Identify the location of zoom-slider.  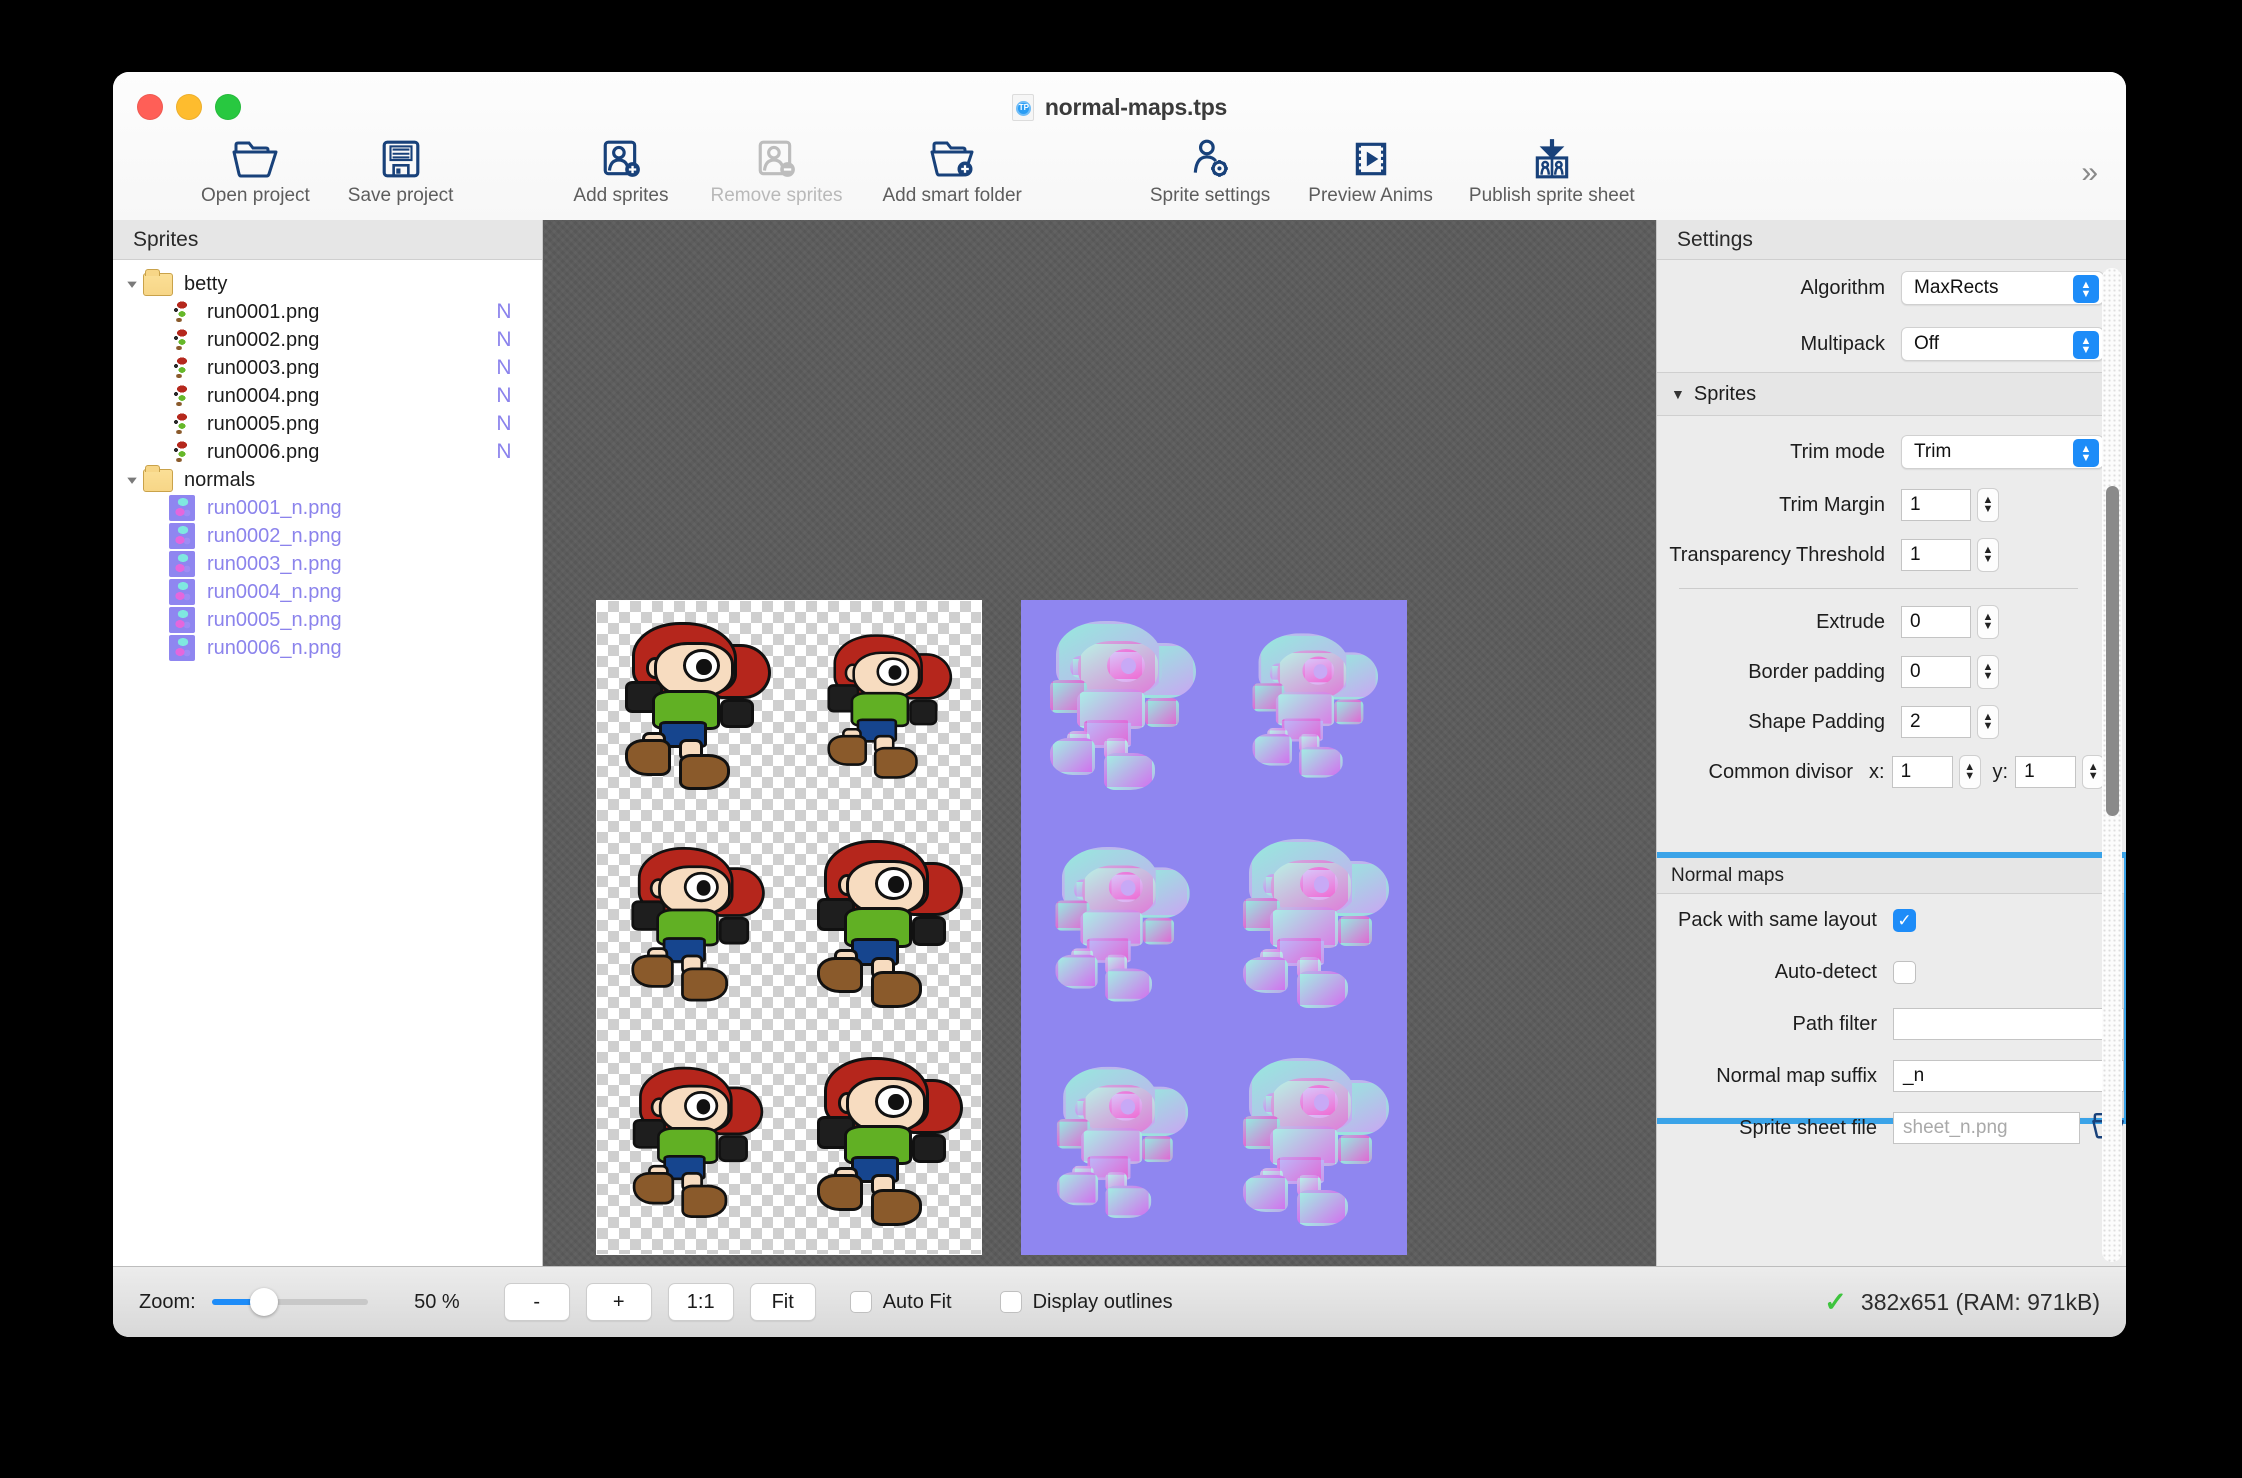
(289, 1302).